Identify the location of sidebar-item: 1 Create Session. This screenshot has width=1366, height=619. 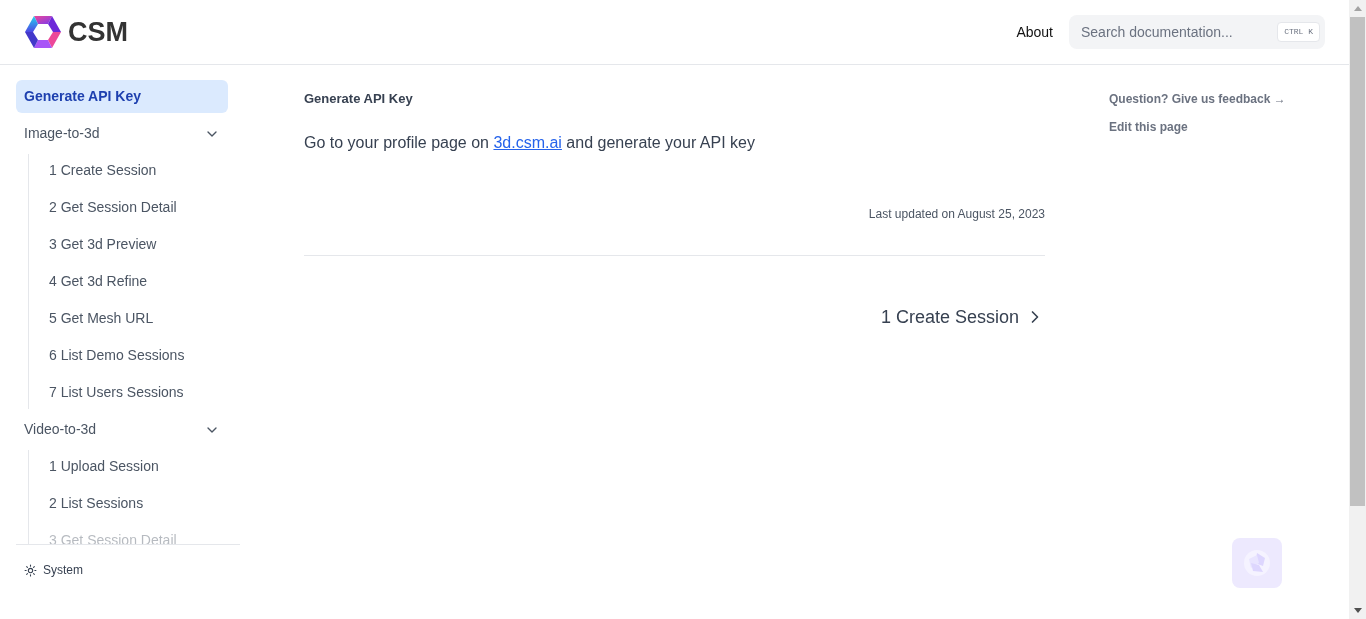
(134, 170).